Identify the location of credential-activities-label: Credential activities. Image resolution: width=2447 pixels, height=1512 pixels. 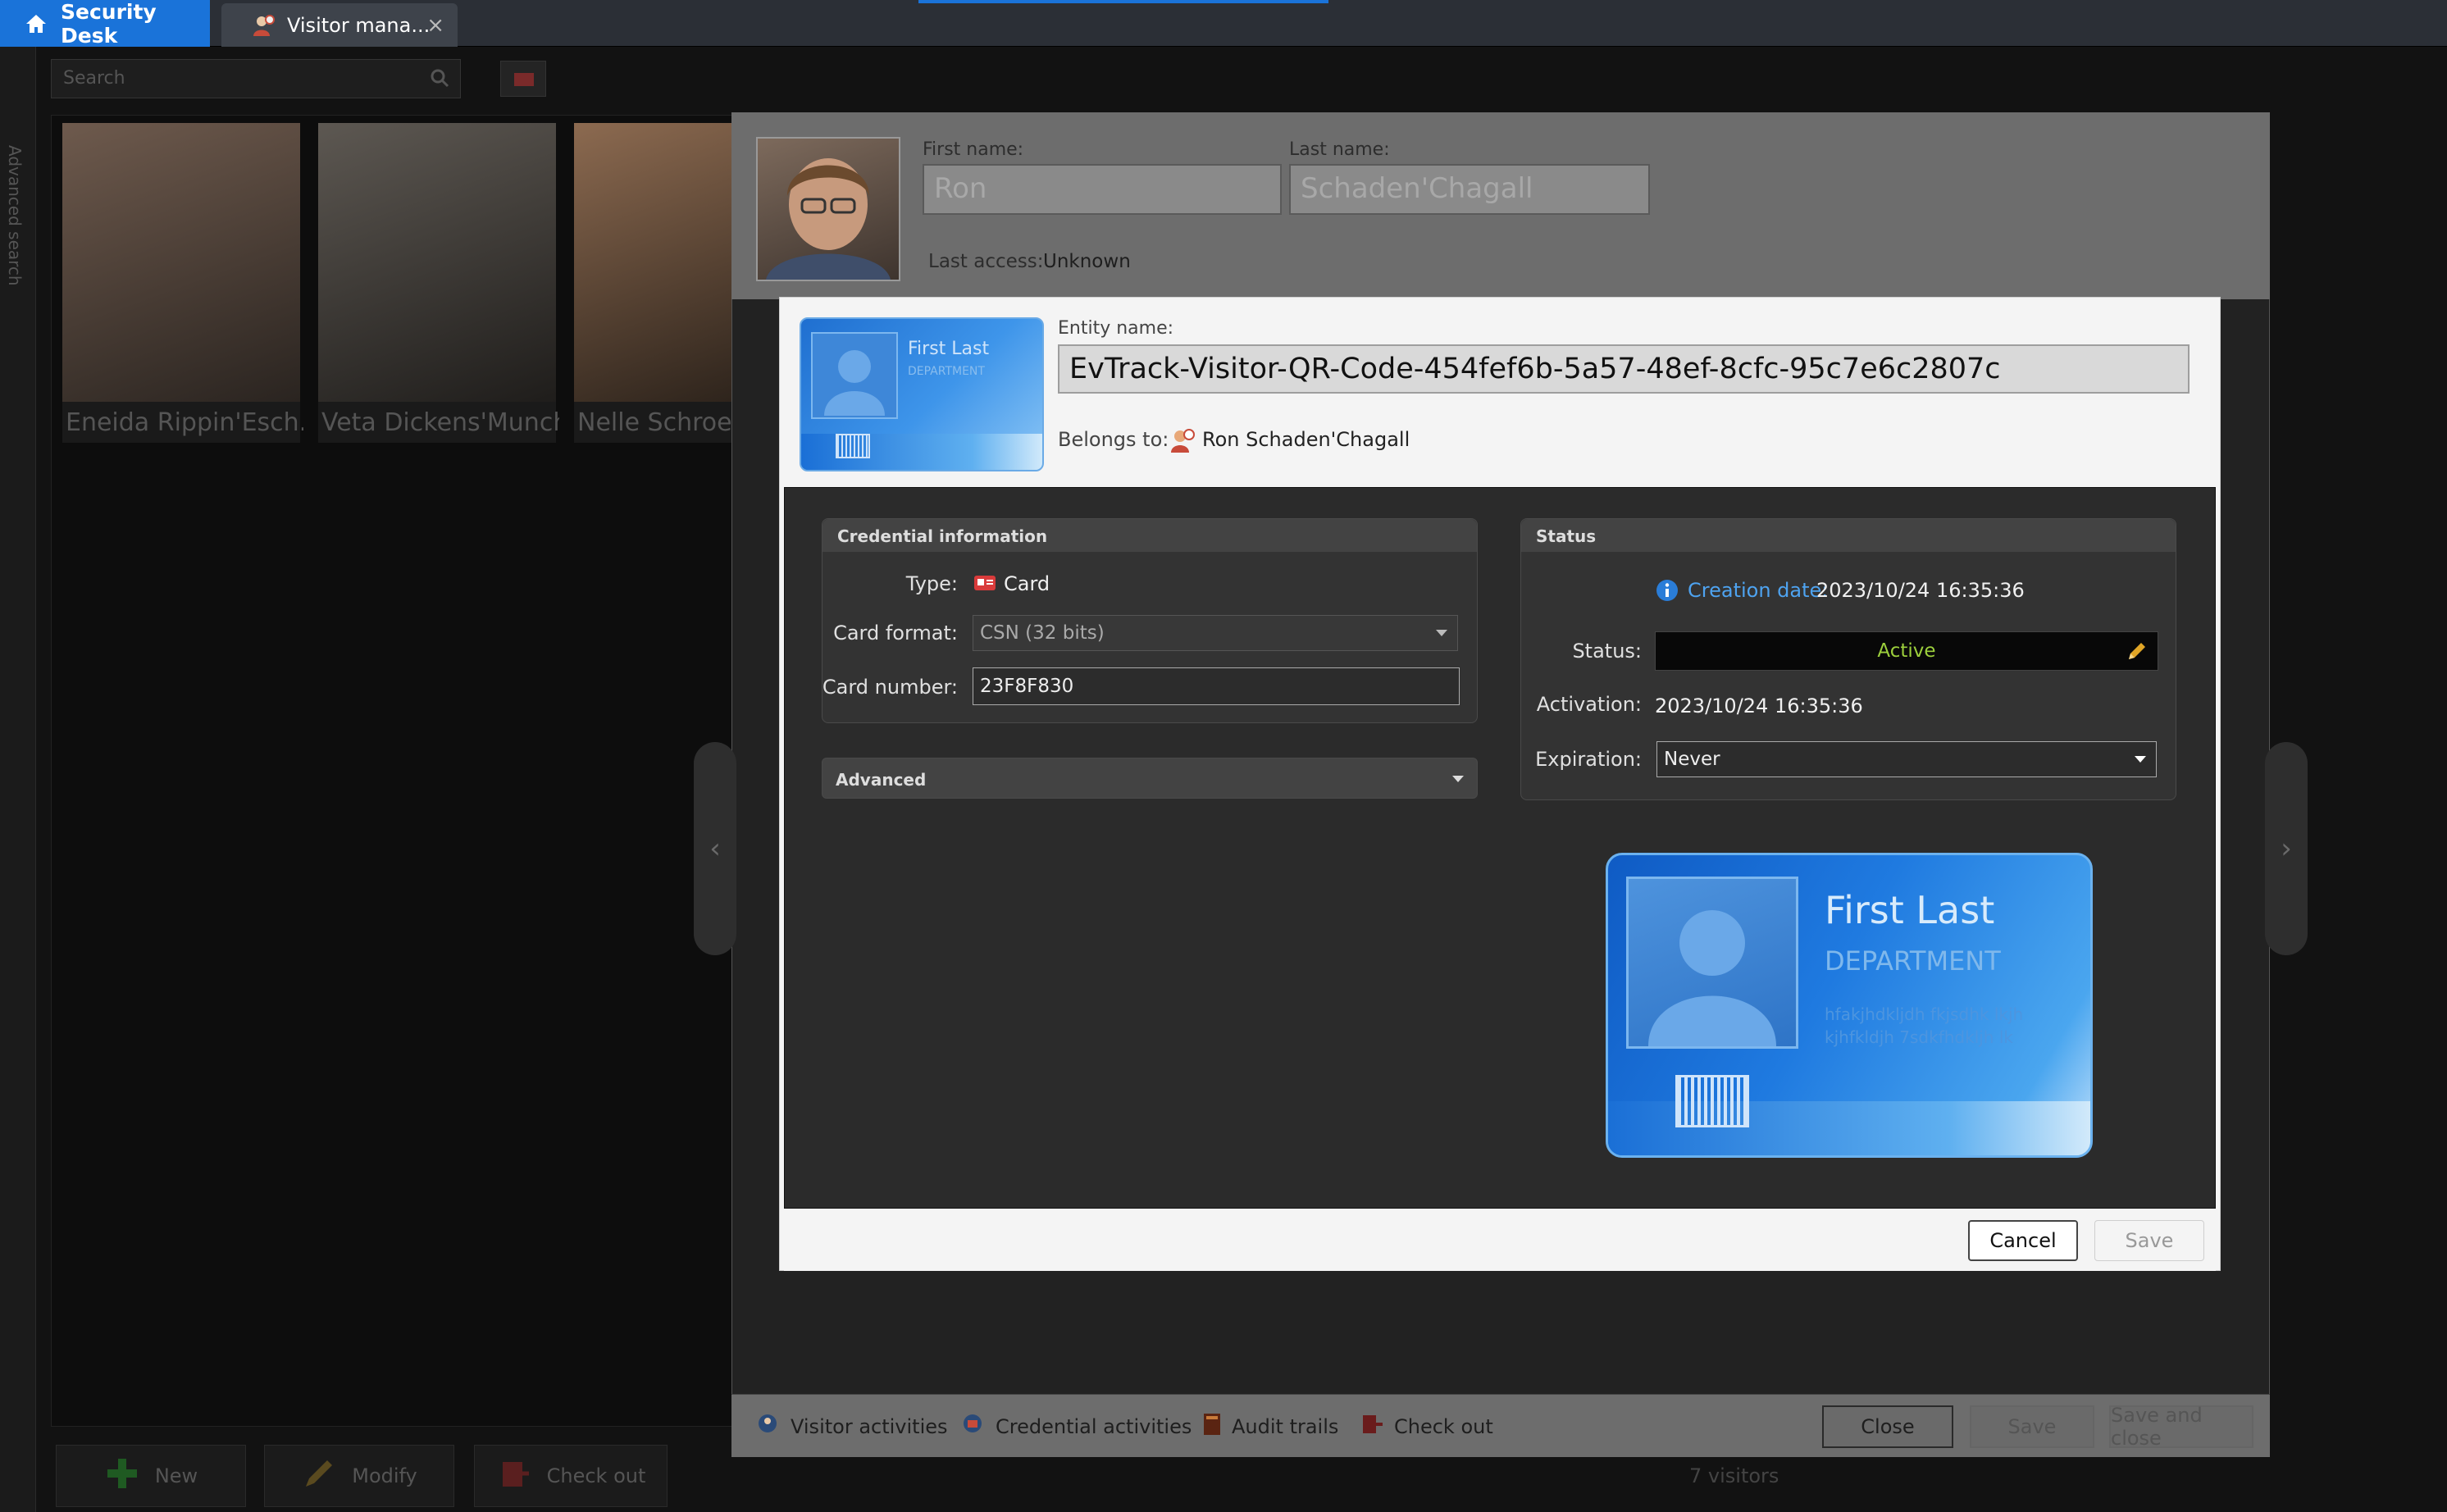
(1094, 1426).